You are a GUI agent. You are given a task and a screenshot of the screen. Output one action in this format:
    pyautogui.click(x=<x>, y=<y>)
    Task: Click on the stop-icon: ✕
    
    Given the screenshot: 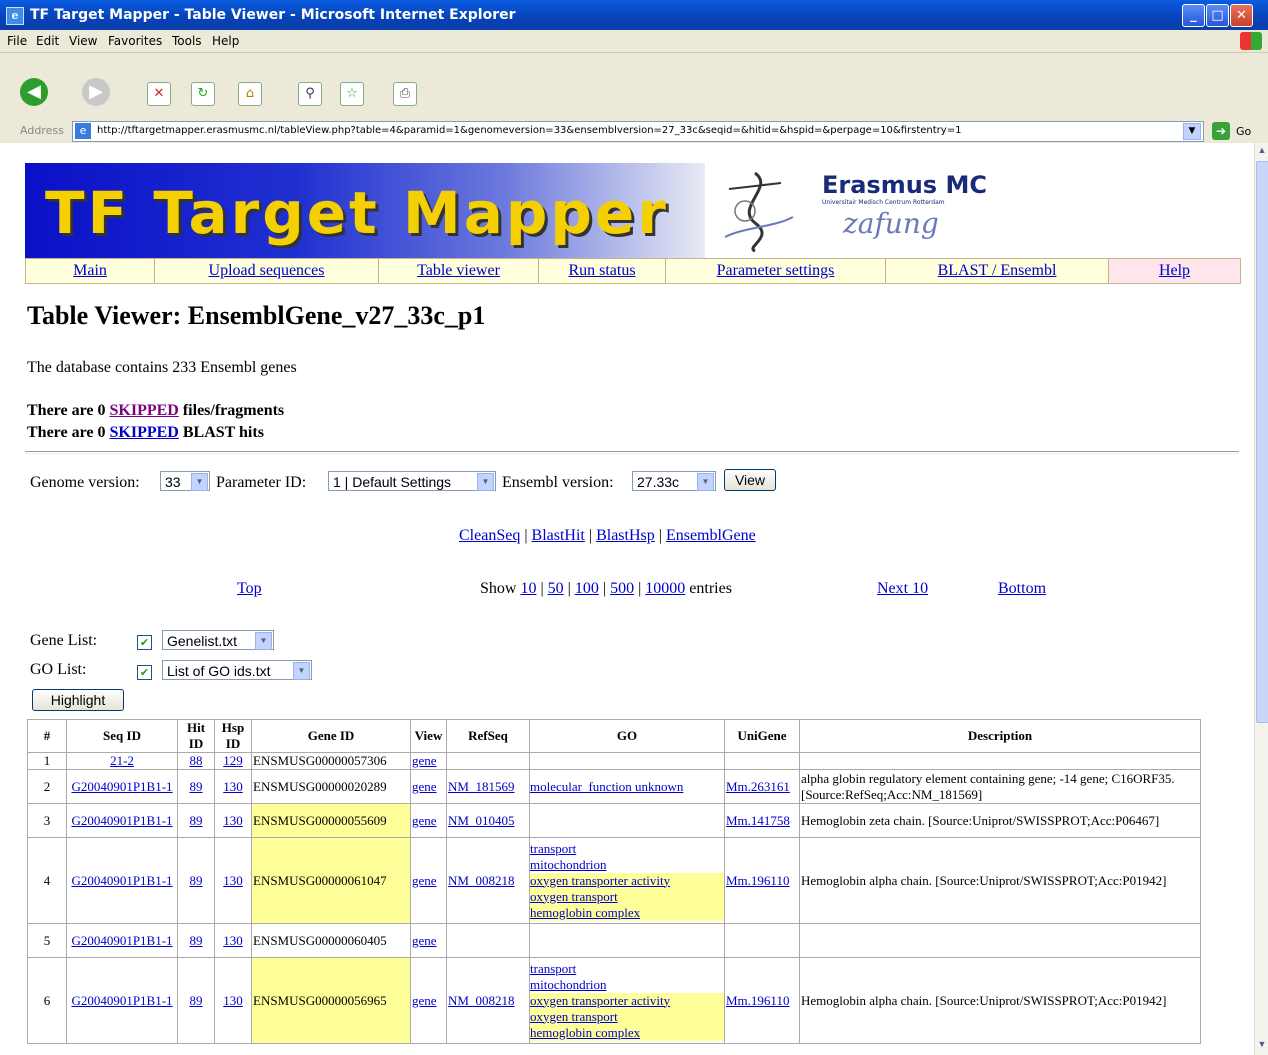 What is the action you would take?
    pyautogui.click(x=159, y=94)
    